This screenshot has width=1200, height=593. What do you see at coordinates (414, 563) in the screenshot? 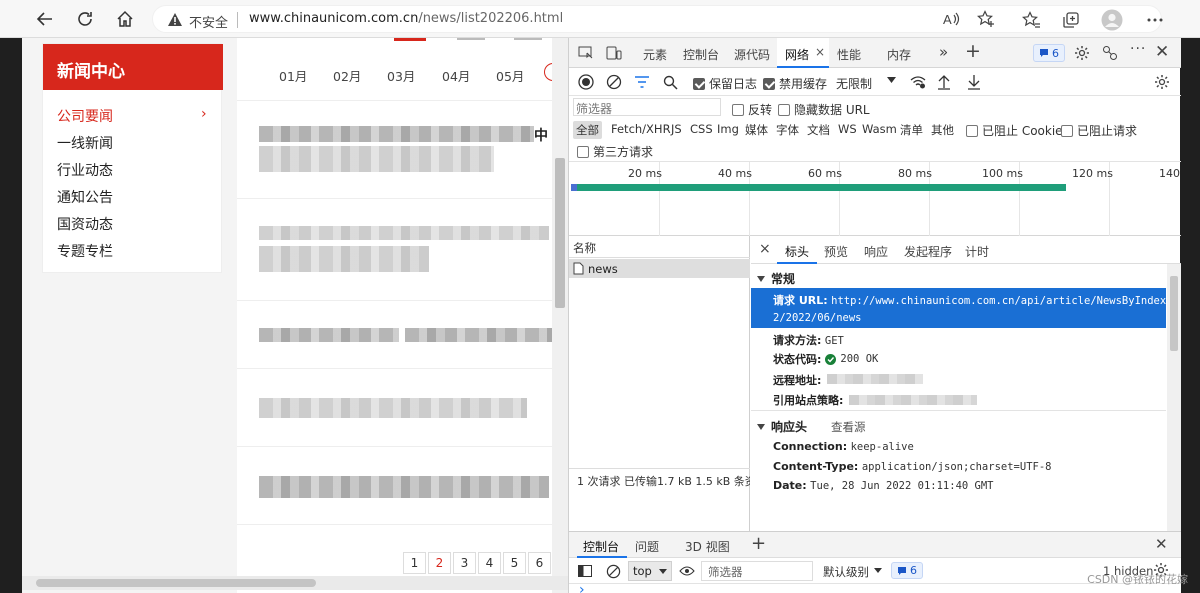
I see `page-button-1: 1` at bounding box center [414, 563].